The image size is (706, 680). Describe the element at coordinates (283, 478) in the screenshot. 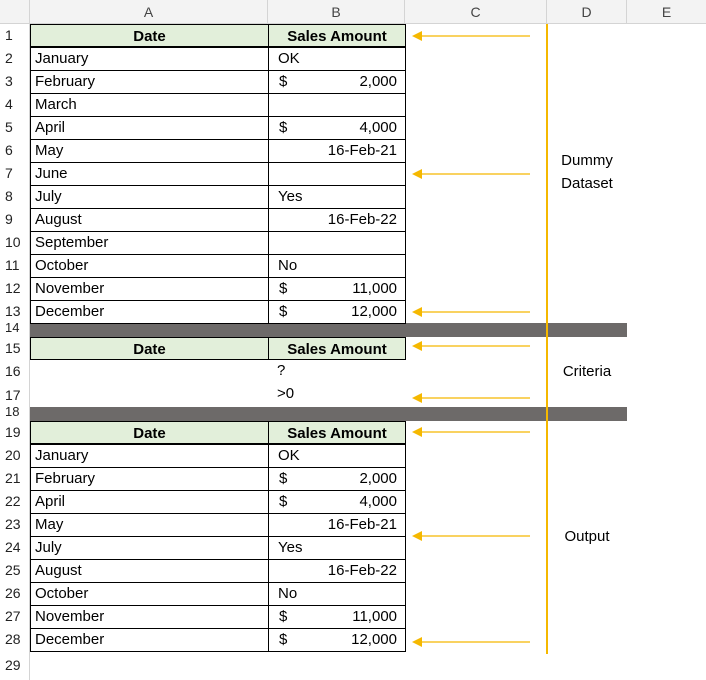

I see `currency-symbol: $` at that location.